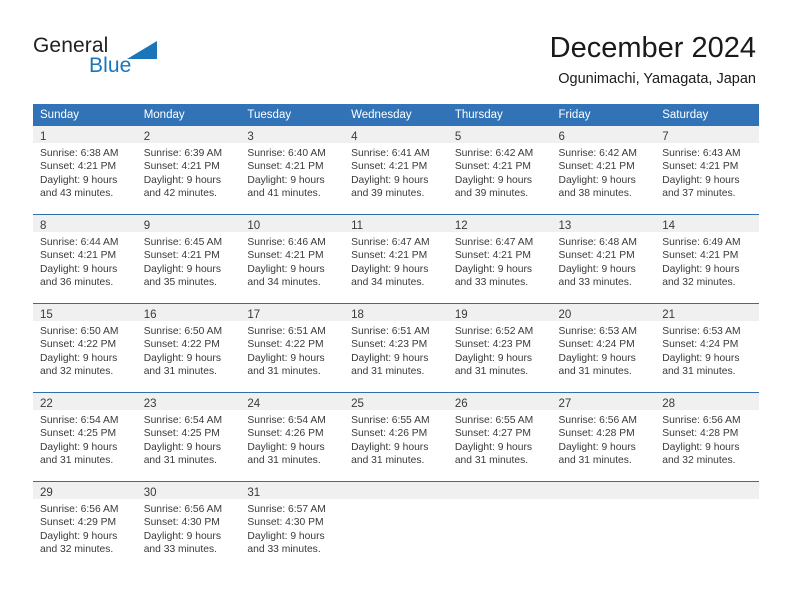 The width and height of the screenshot is (792, 612). I want to click on sunset-text: Sunset: 4:27 PM, so click(492, 434).